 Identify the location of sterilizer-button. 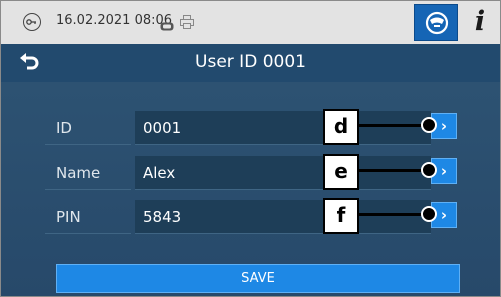
(436, 22).